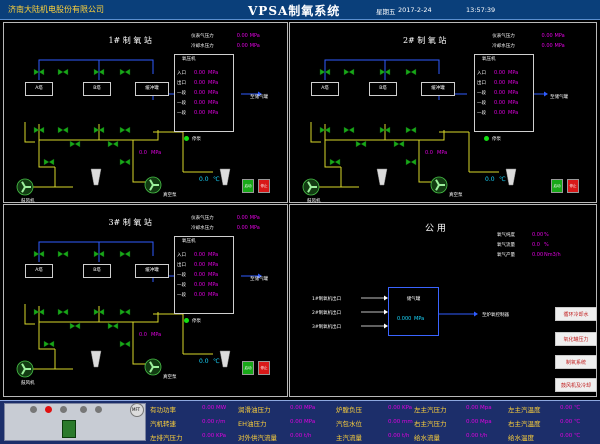 The image size is (600, 444). Describe the element at coordinates (425, 127) in the screenshot. I see `station-pipes` at that location.